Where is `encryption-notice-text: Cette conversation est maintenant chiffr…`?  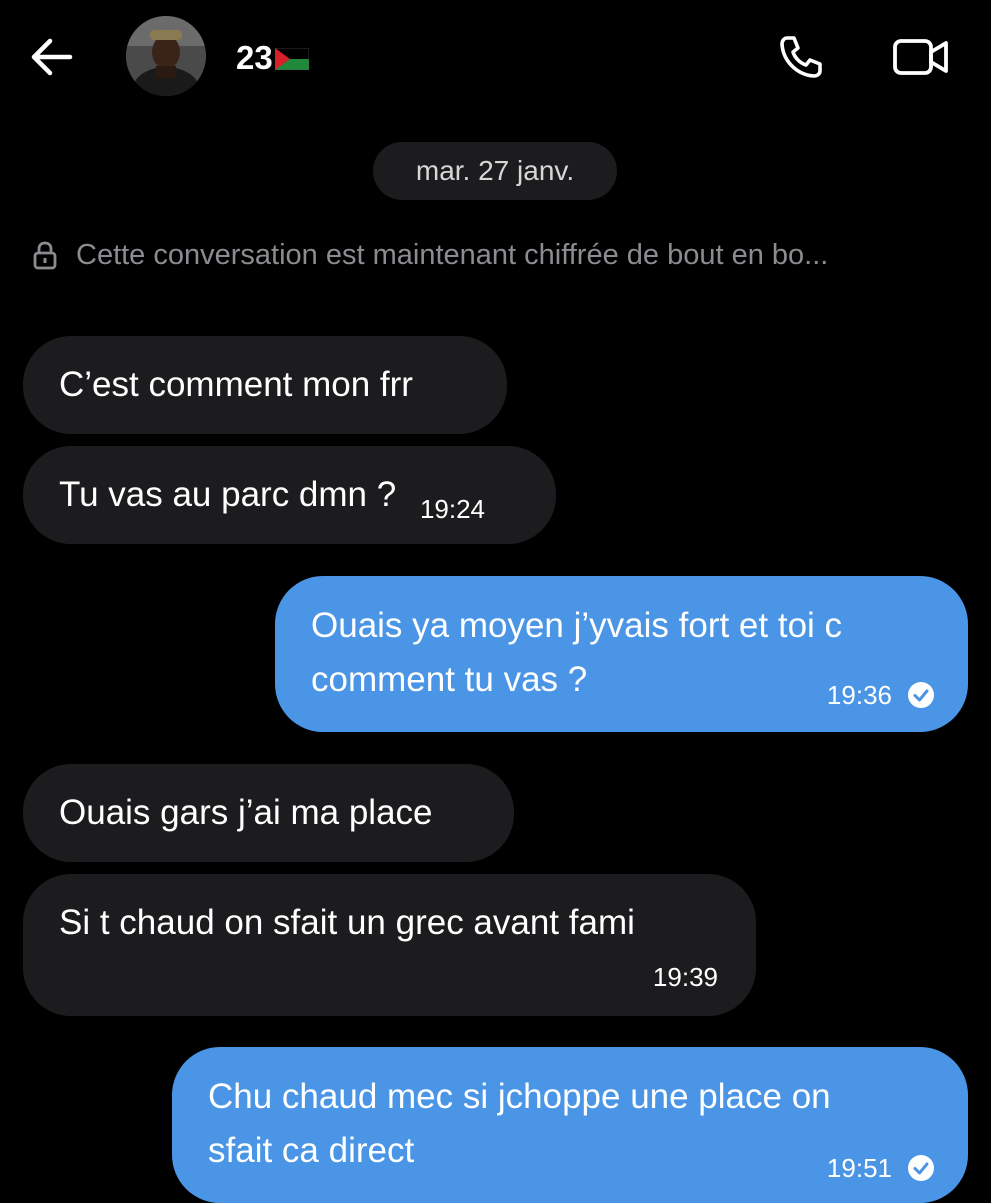 encryption-notice-text: Cette conversation est maintenant chiffr… is located at coordinates (452, 254).